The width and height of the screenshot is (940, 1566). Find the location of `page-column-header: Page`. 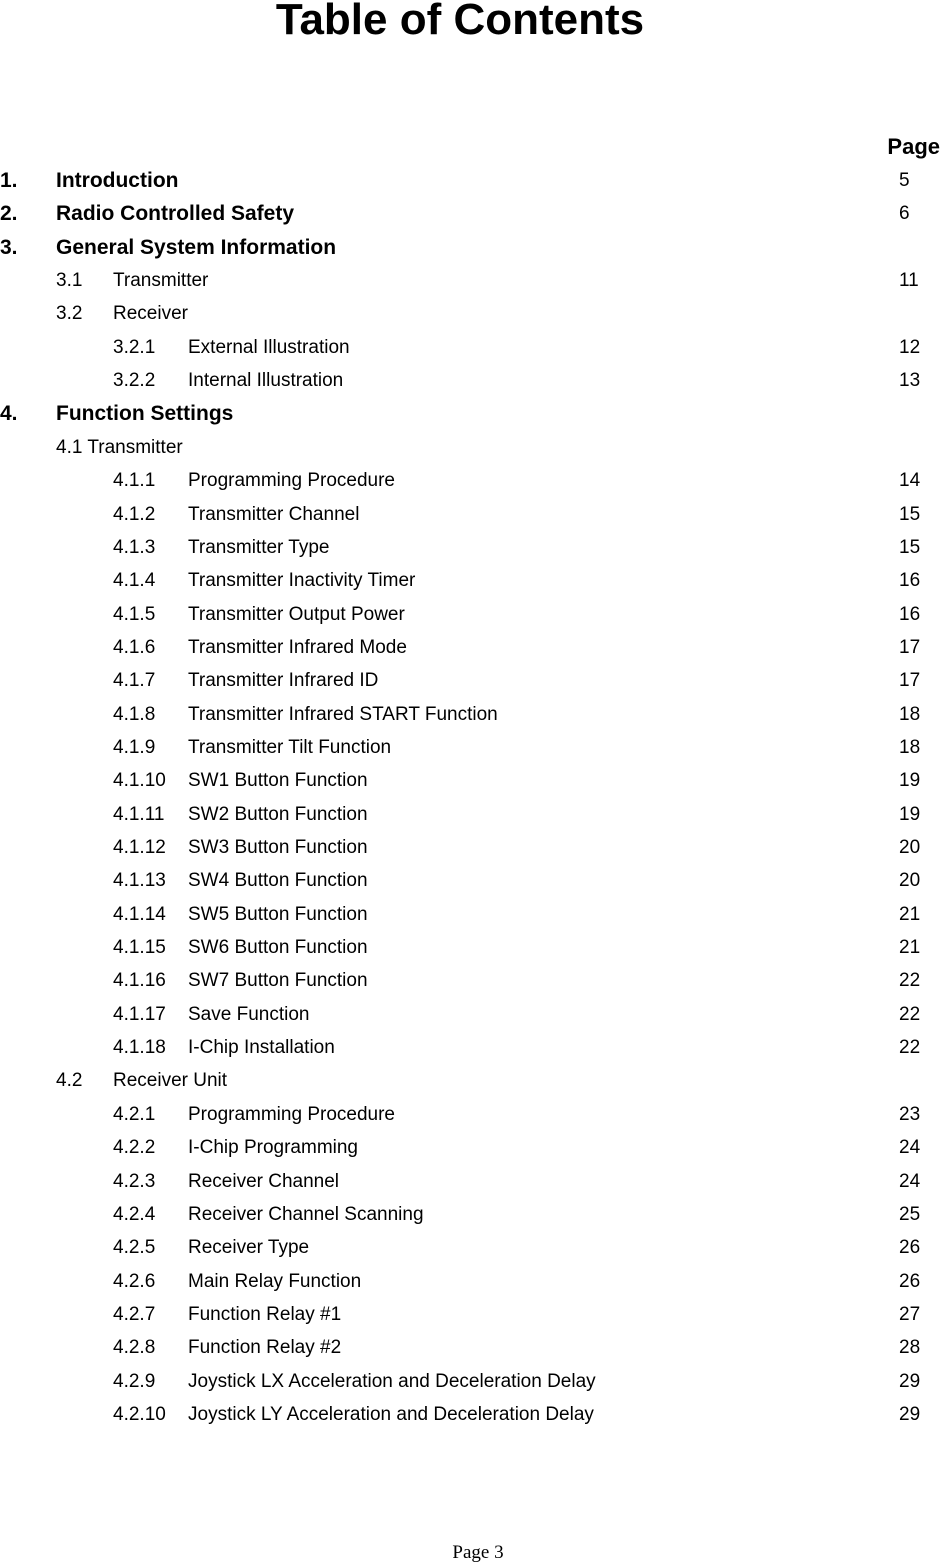

page-column-header: Page is located at coordinates (913, 146).